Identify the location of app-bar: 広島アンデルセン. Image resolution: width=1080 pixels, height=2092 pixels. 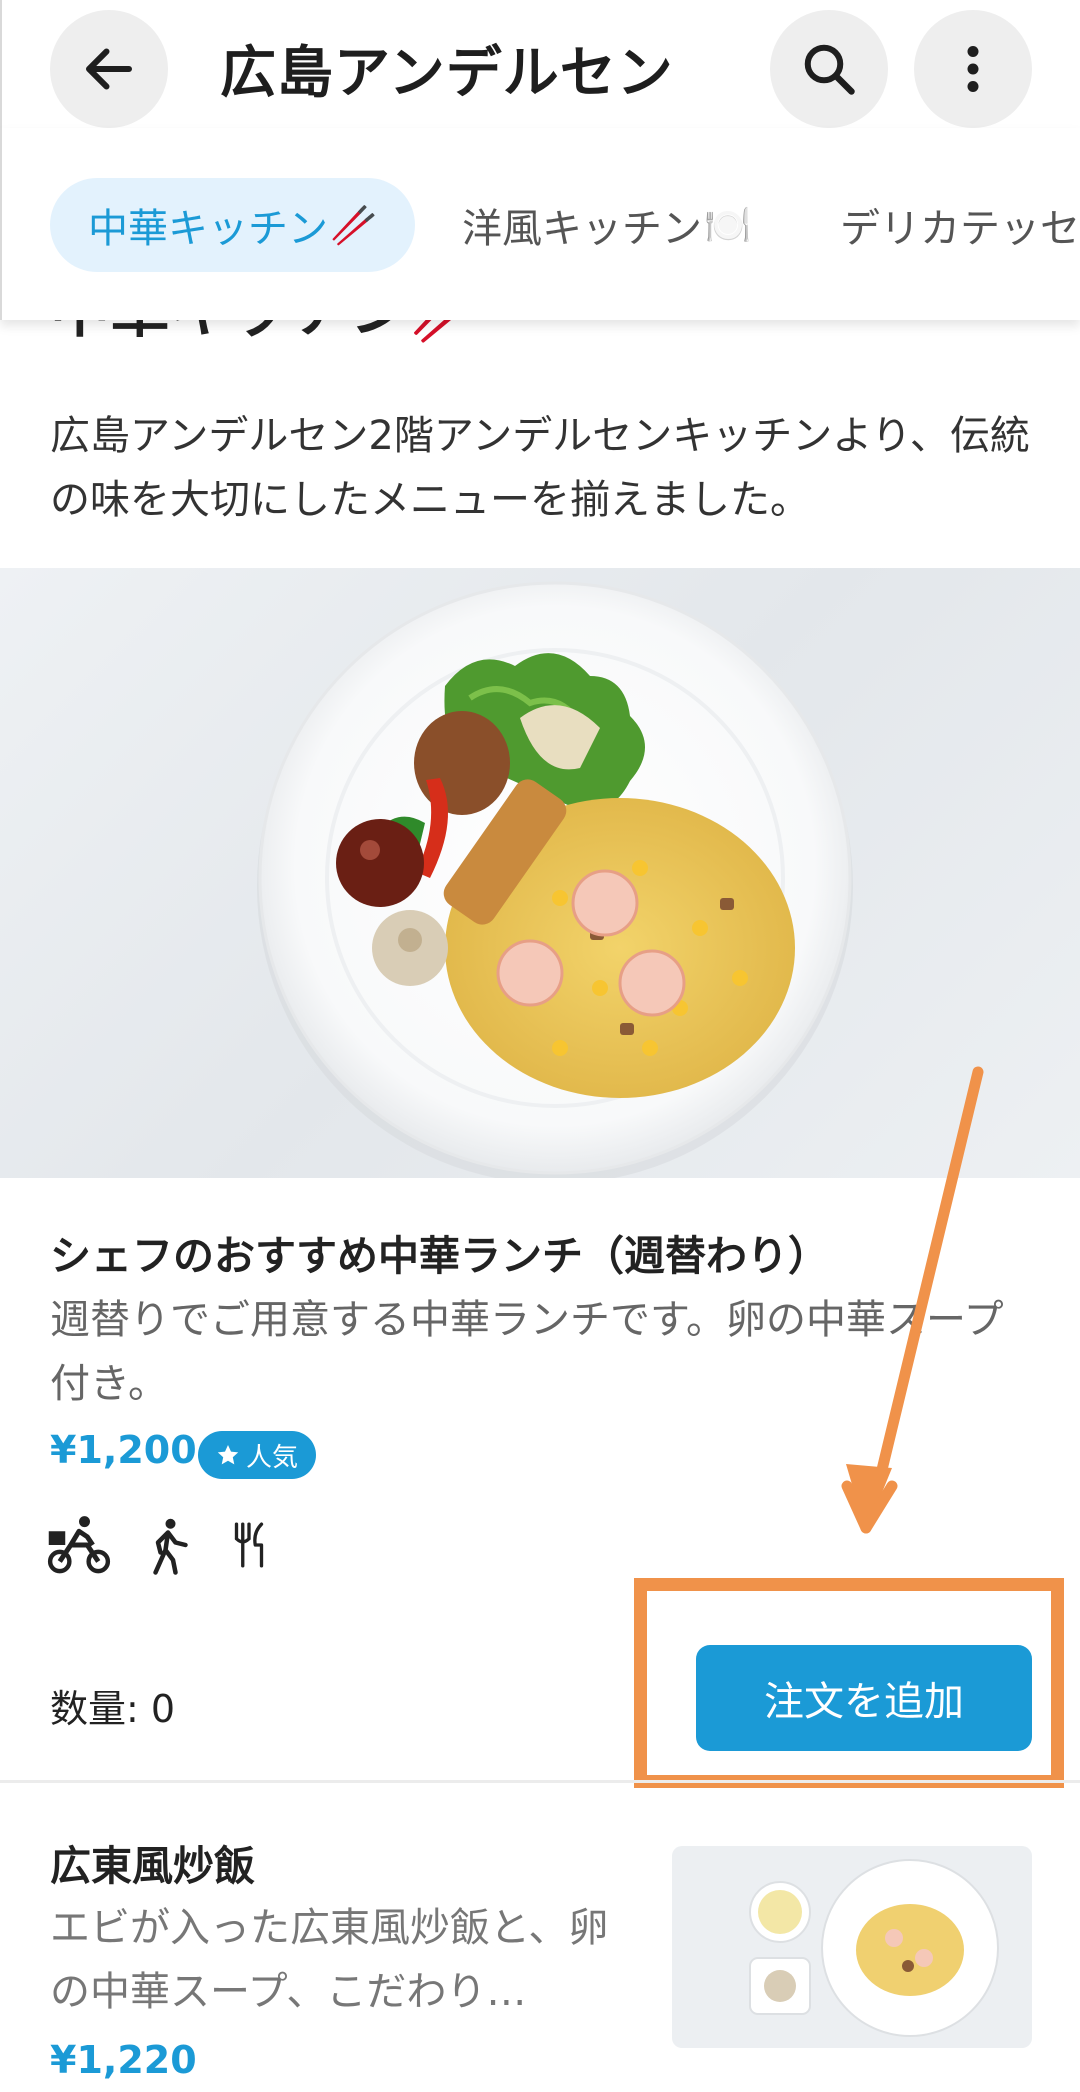
(540, 64).